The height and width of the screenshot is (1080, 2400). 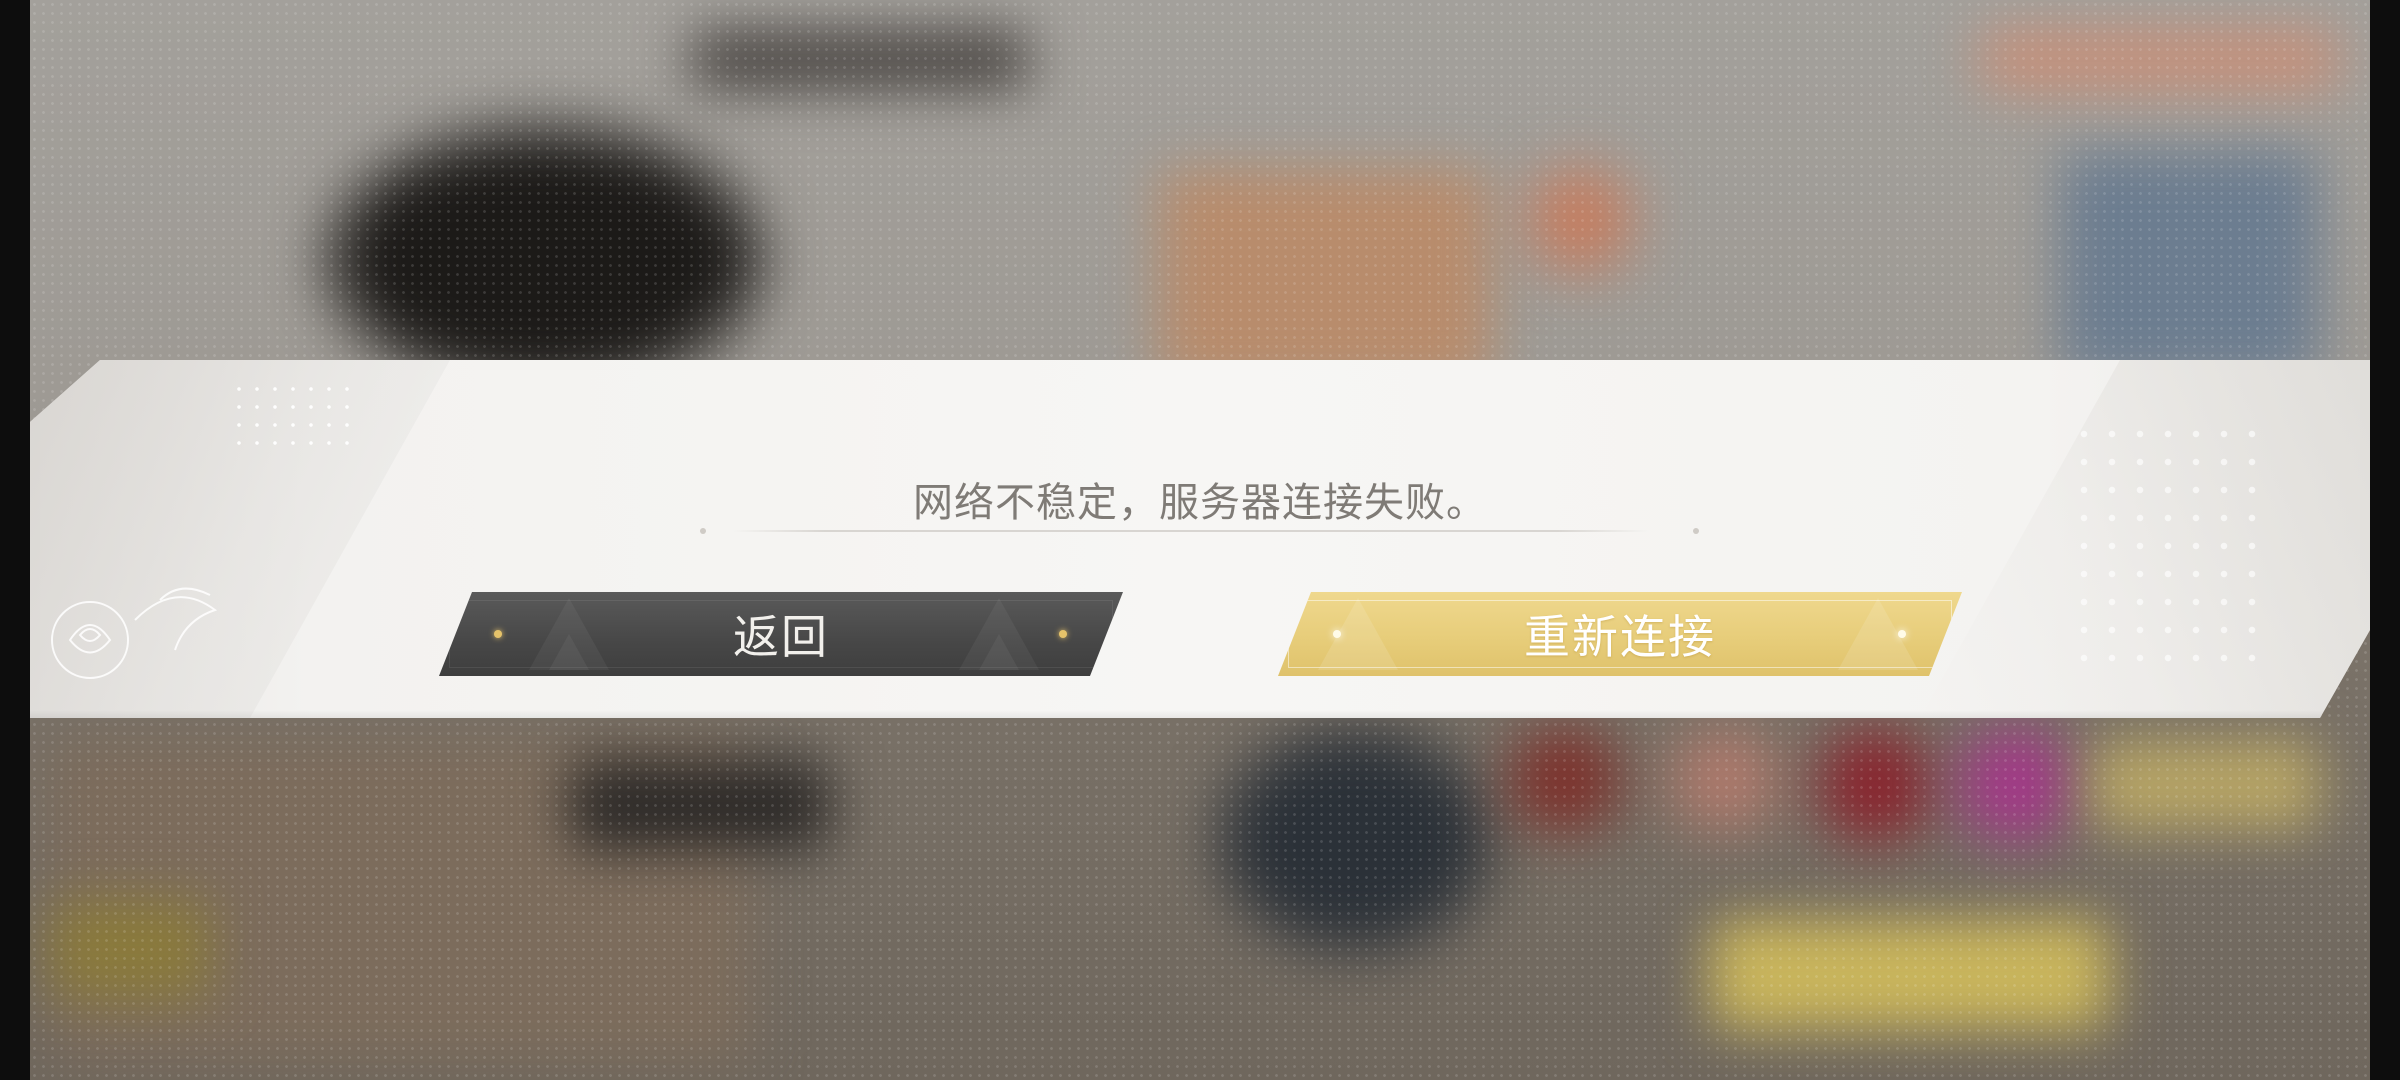 I want to click on rose-outline-icon, so click(x=134, y=633).